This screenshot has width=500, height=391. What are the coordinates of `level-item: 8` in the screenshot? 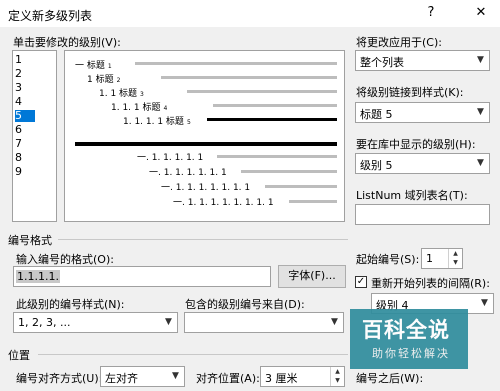 It's located at (25, 158).